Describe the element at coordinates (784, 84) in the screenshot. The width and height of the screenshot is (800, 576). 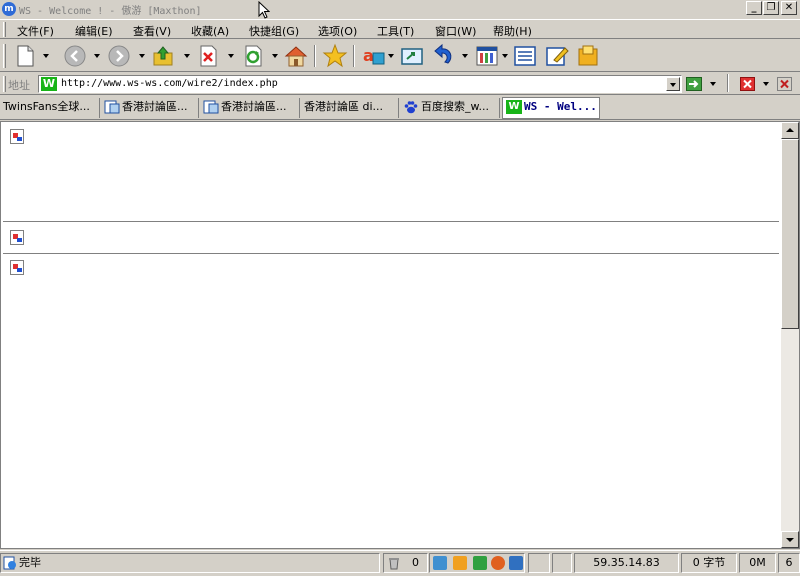
I see `close-all-icon` at that location.